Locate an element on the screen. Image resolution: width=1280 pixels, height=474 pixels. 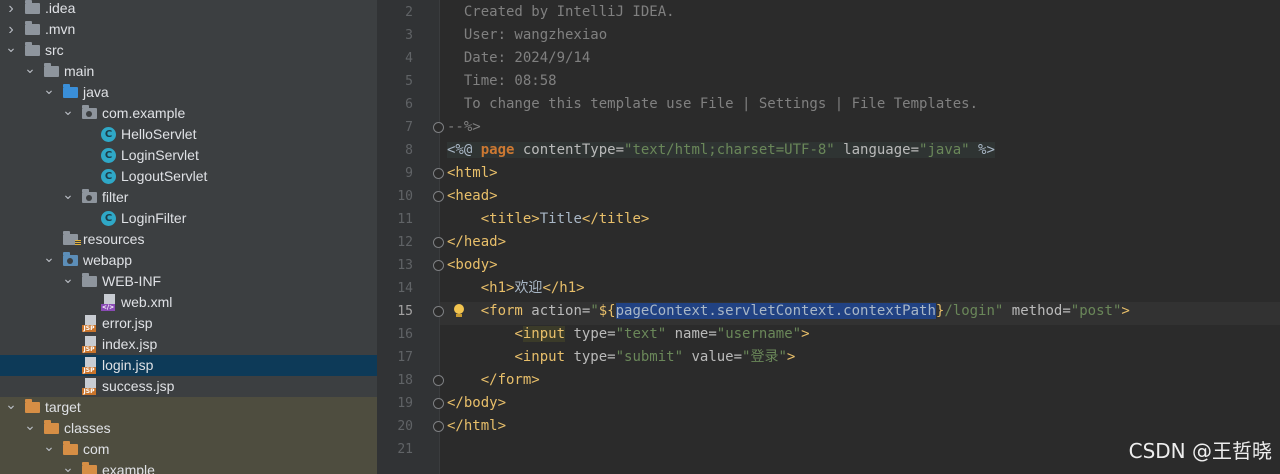
tree-item: JSP error.jsp is located at coordinates (188, 323).